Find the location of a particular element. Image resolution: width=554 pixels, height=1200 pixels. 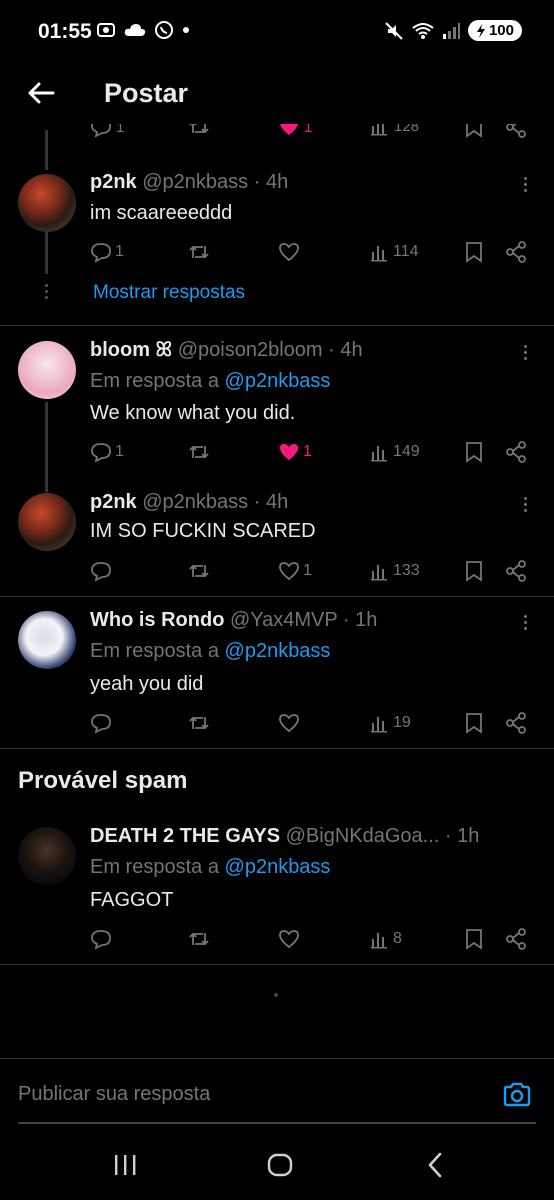

author-name: bloom ꕤ is located at coordinates (131, 350).